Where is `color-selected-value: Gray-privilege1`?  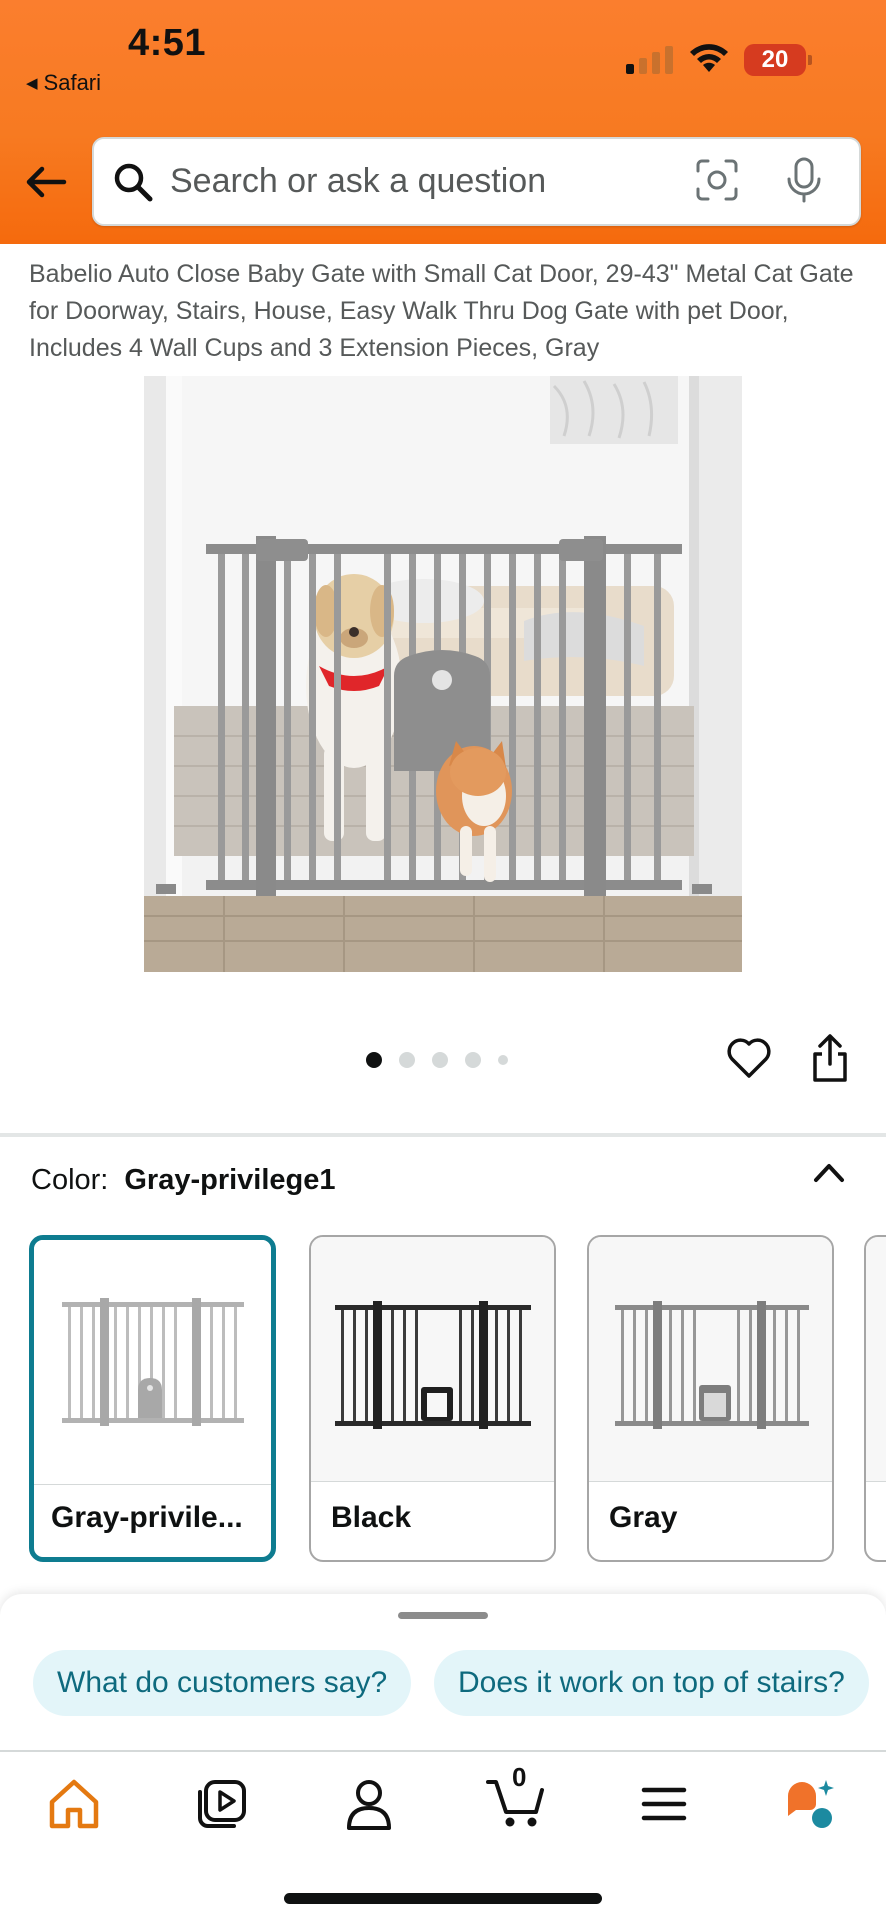 color-selected-value: Gray-privilege1 is located at coordinates (230, 1180).